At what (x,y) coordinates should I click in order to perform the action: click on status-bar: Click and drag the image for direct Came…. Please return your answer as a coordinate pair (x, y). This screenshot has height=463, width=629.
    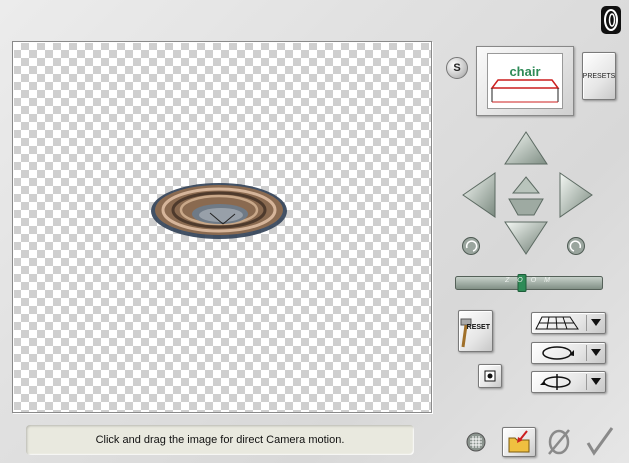
    Looking at the image, I should click on (220, 440).